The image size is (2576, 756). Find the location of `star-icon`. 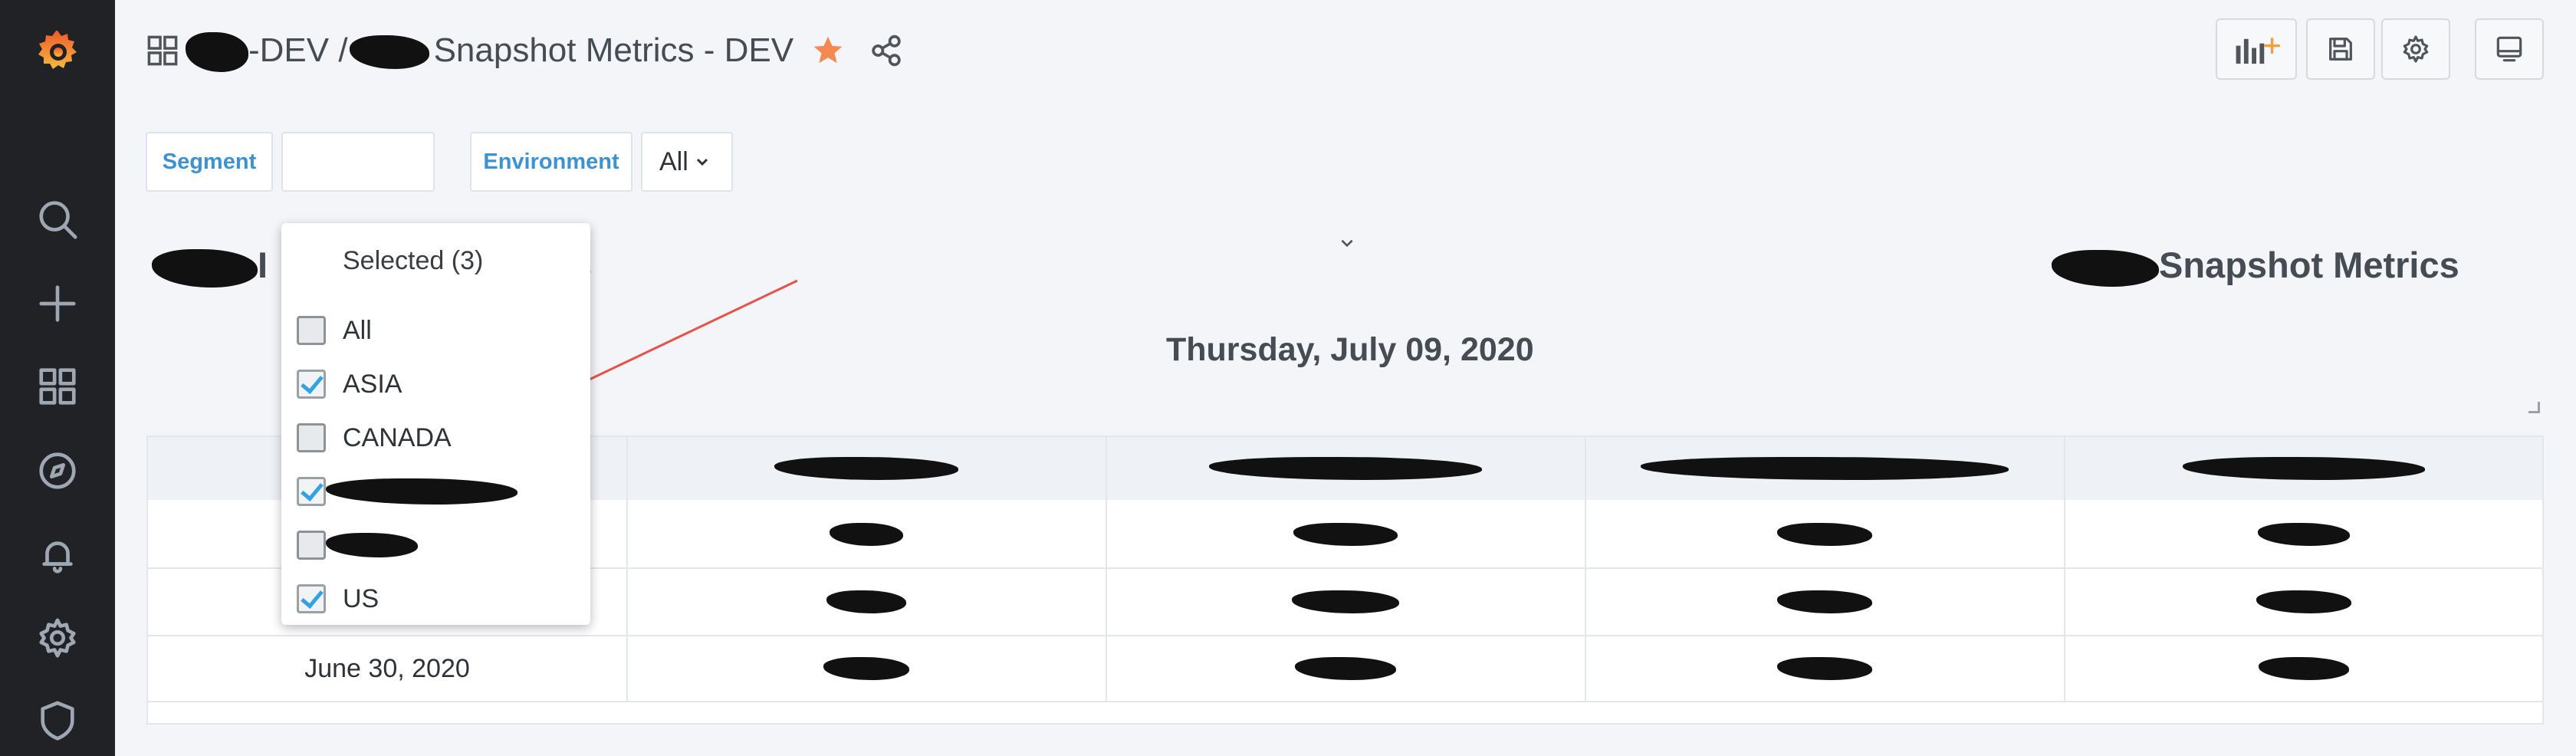

star-icon is located at coordinates (828, 52).